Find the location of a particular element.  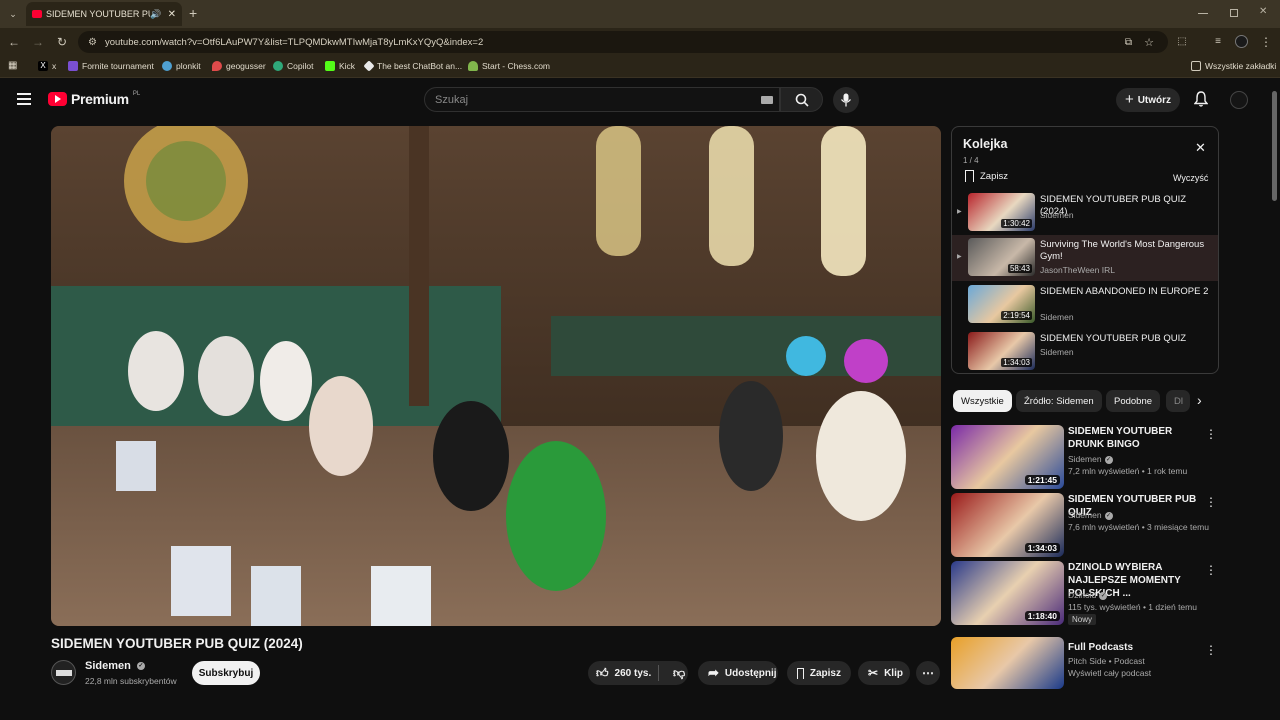

queue-clear-button: Wyczyść is located at coordinates (1190, 178).